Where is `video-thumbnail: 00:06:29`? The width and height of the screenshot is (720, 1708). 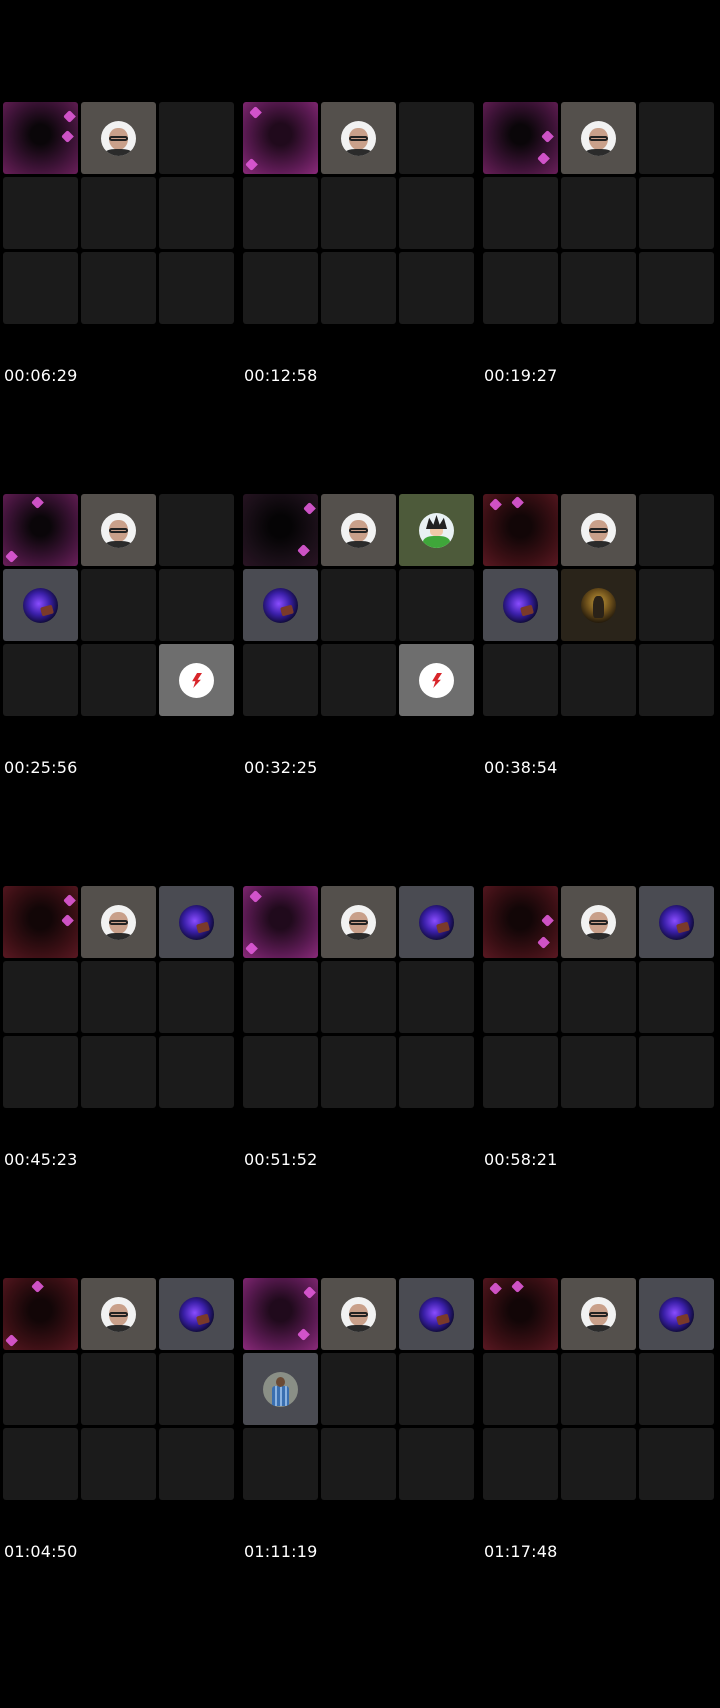 video-thumbnail: 00:06:29 is located at coordinates (120, 213).